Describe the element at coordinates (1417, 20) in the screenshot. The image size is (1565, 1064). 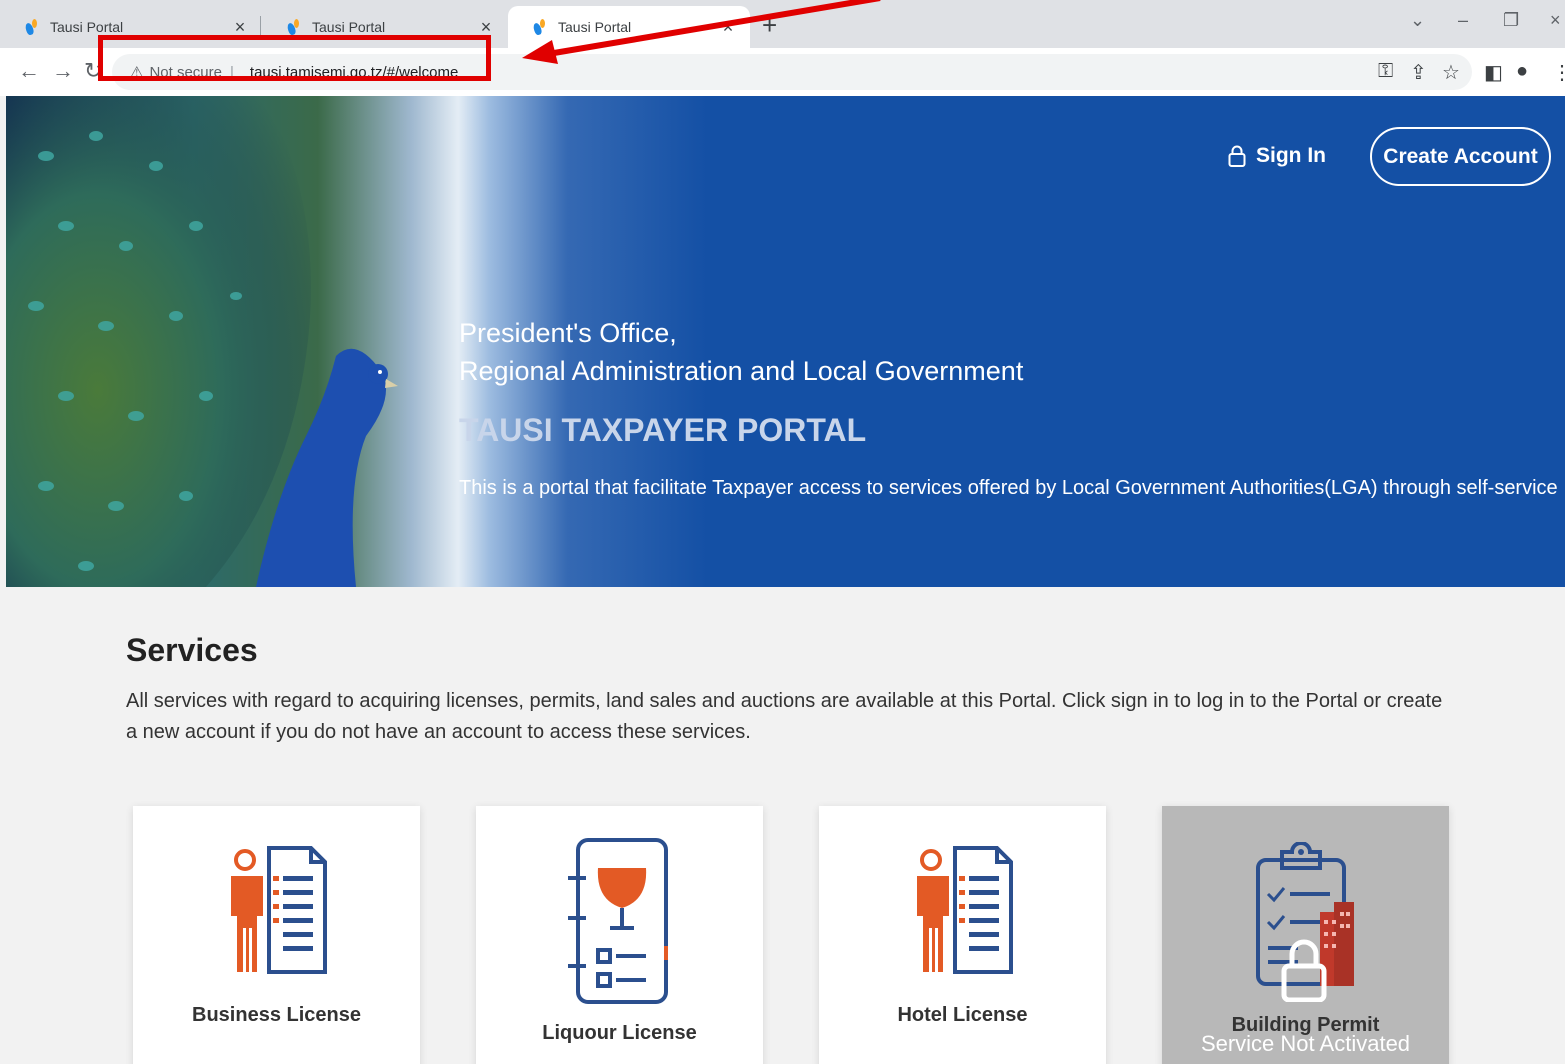
I see `tab-search-chevron-icon: ⌄` at that location.